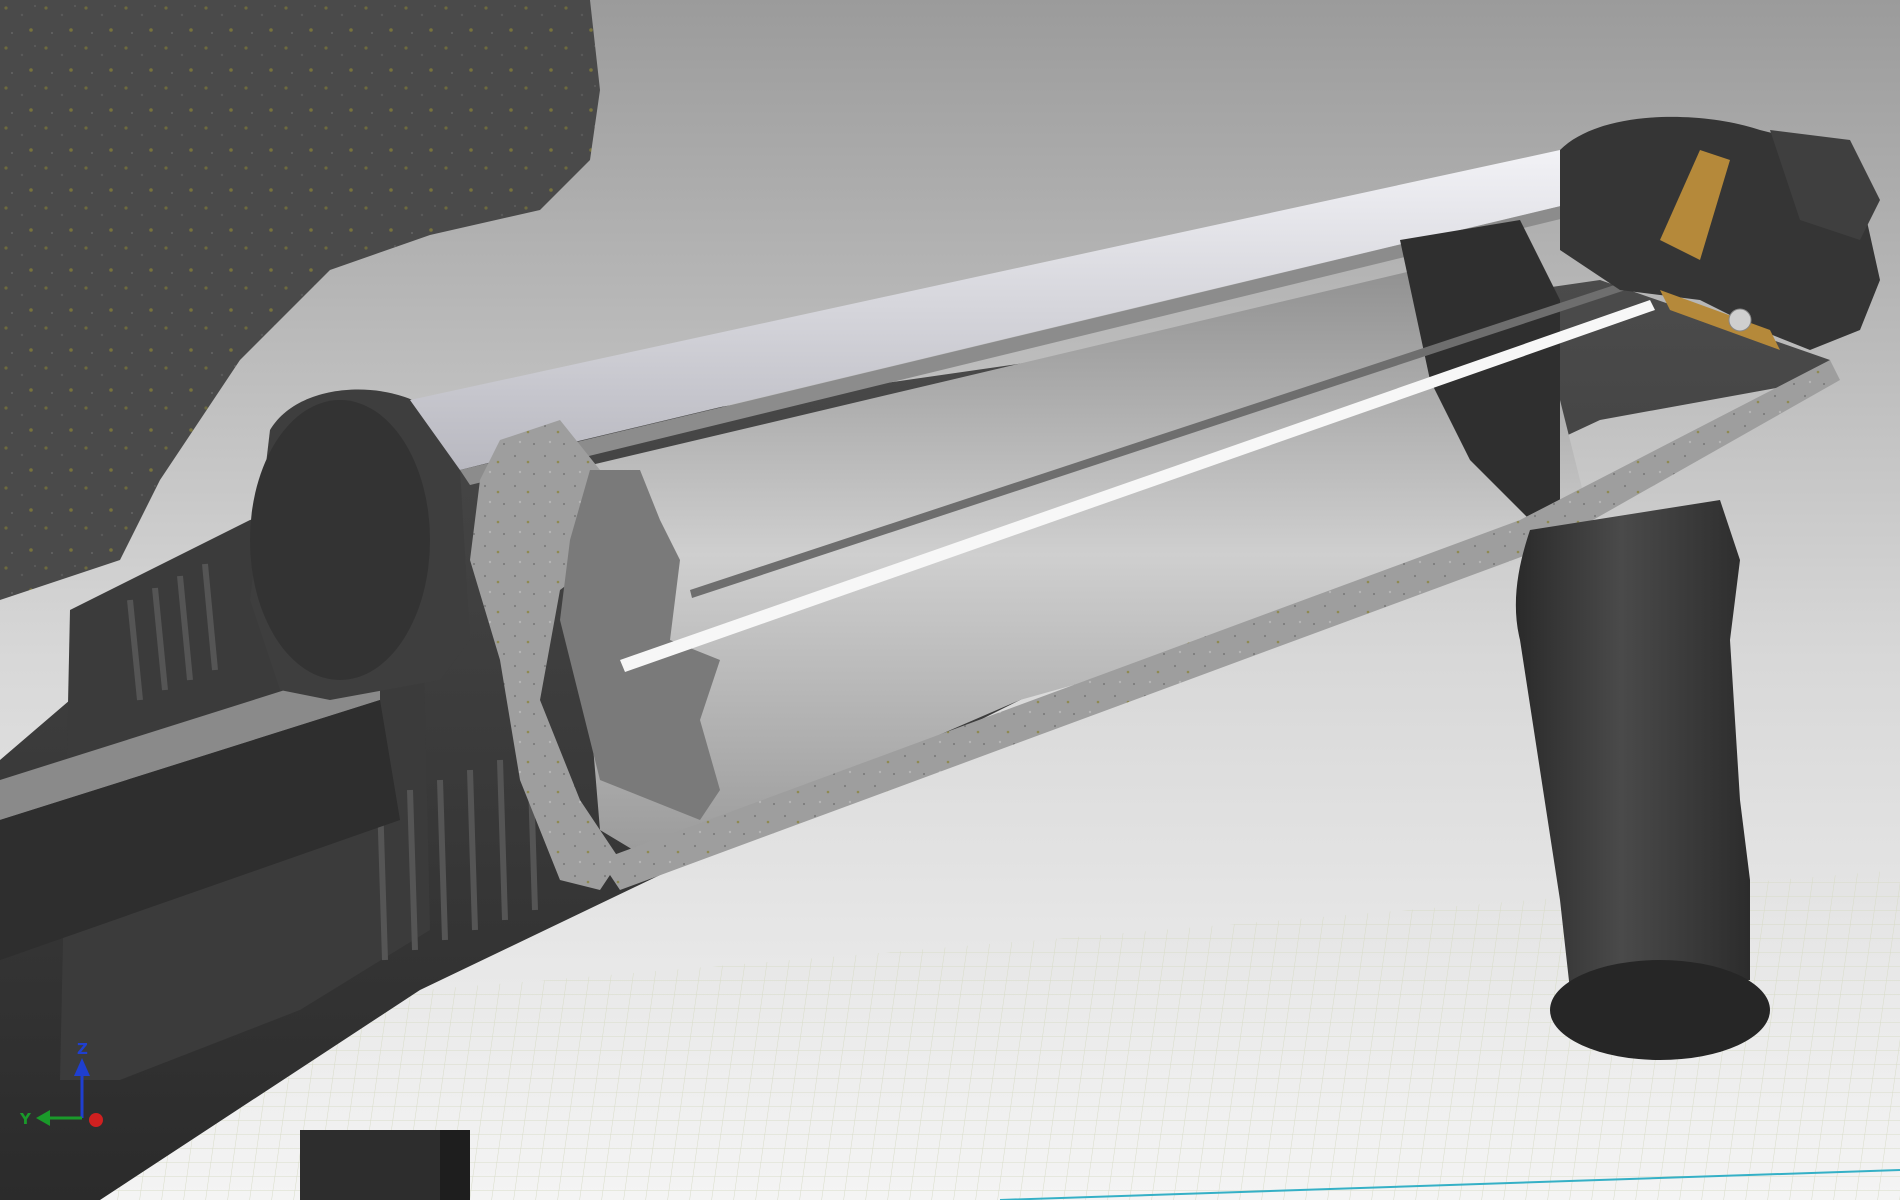  What do you see at coordinates (340, 540) in the screenshot?
I see `front-cap-face` at bounding box center [340, 540].